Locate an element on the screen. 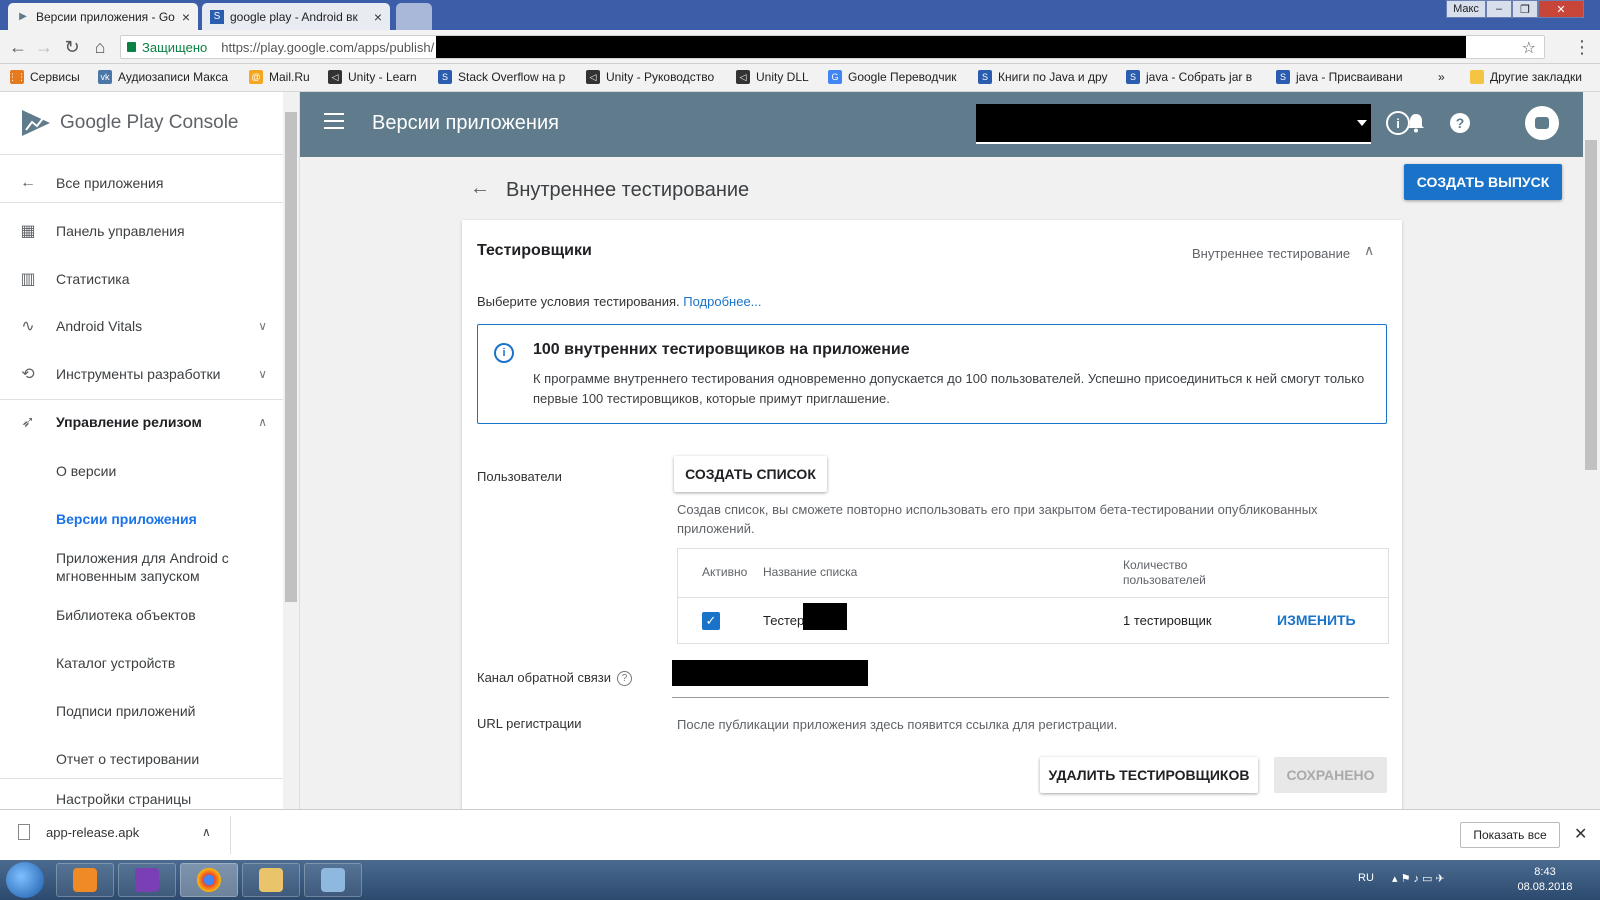  sidebar-item-test-report: Отчет о тестировании is located at coordinates (141, 759).